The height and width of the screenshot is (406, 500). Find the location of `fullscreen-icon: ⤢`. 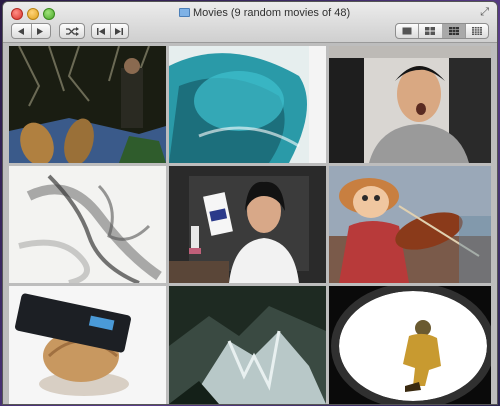

fullscreen-icon: ⤢ is located at coordinates (484, 12).